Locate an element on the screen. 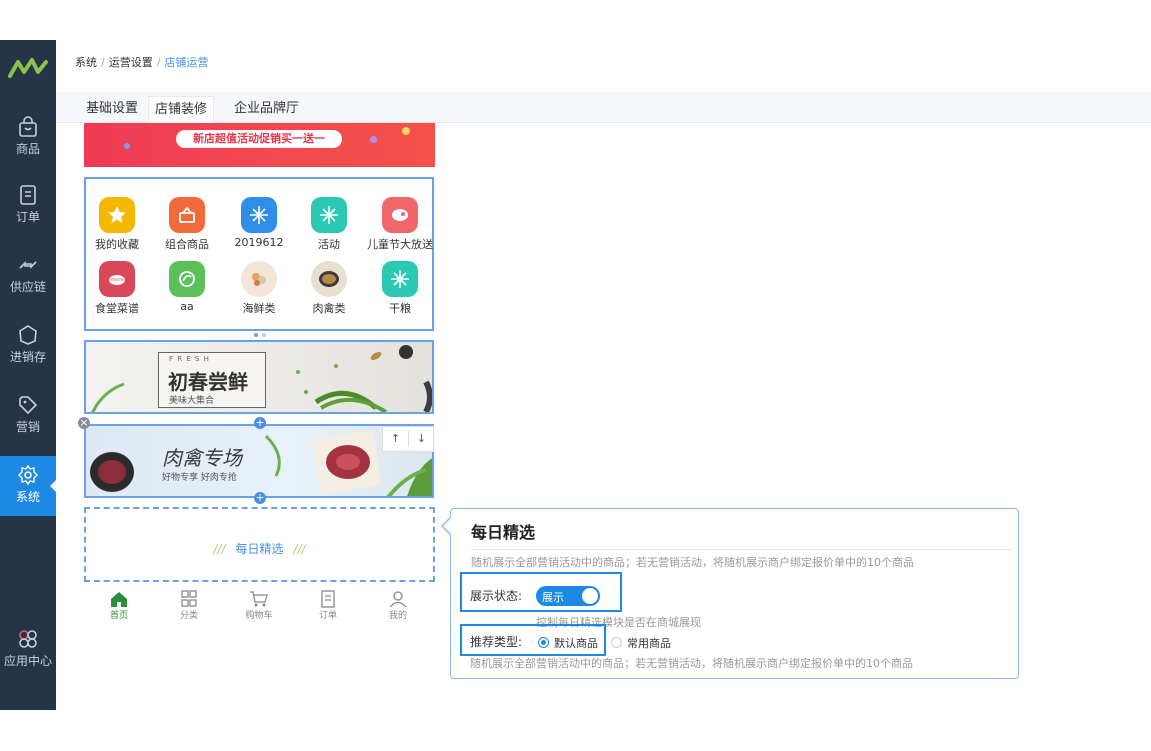  daily-pick-title: 每日精选 is located at coordinates (259, 549).